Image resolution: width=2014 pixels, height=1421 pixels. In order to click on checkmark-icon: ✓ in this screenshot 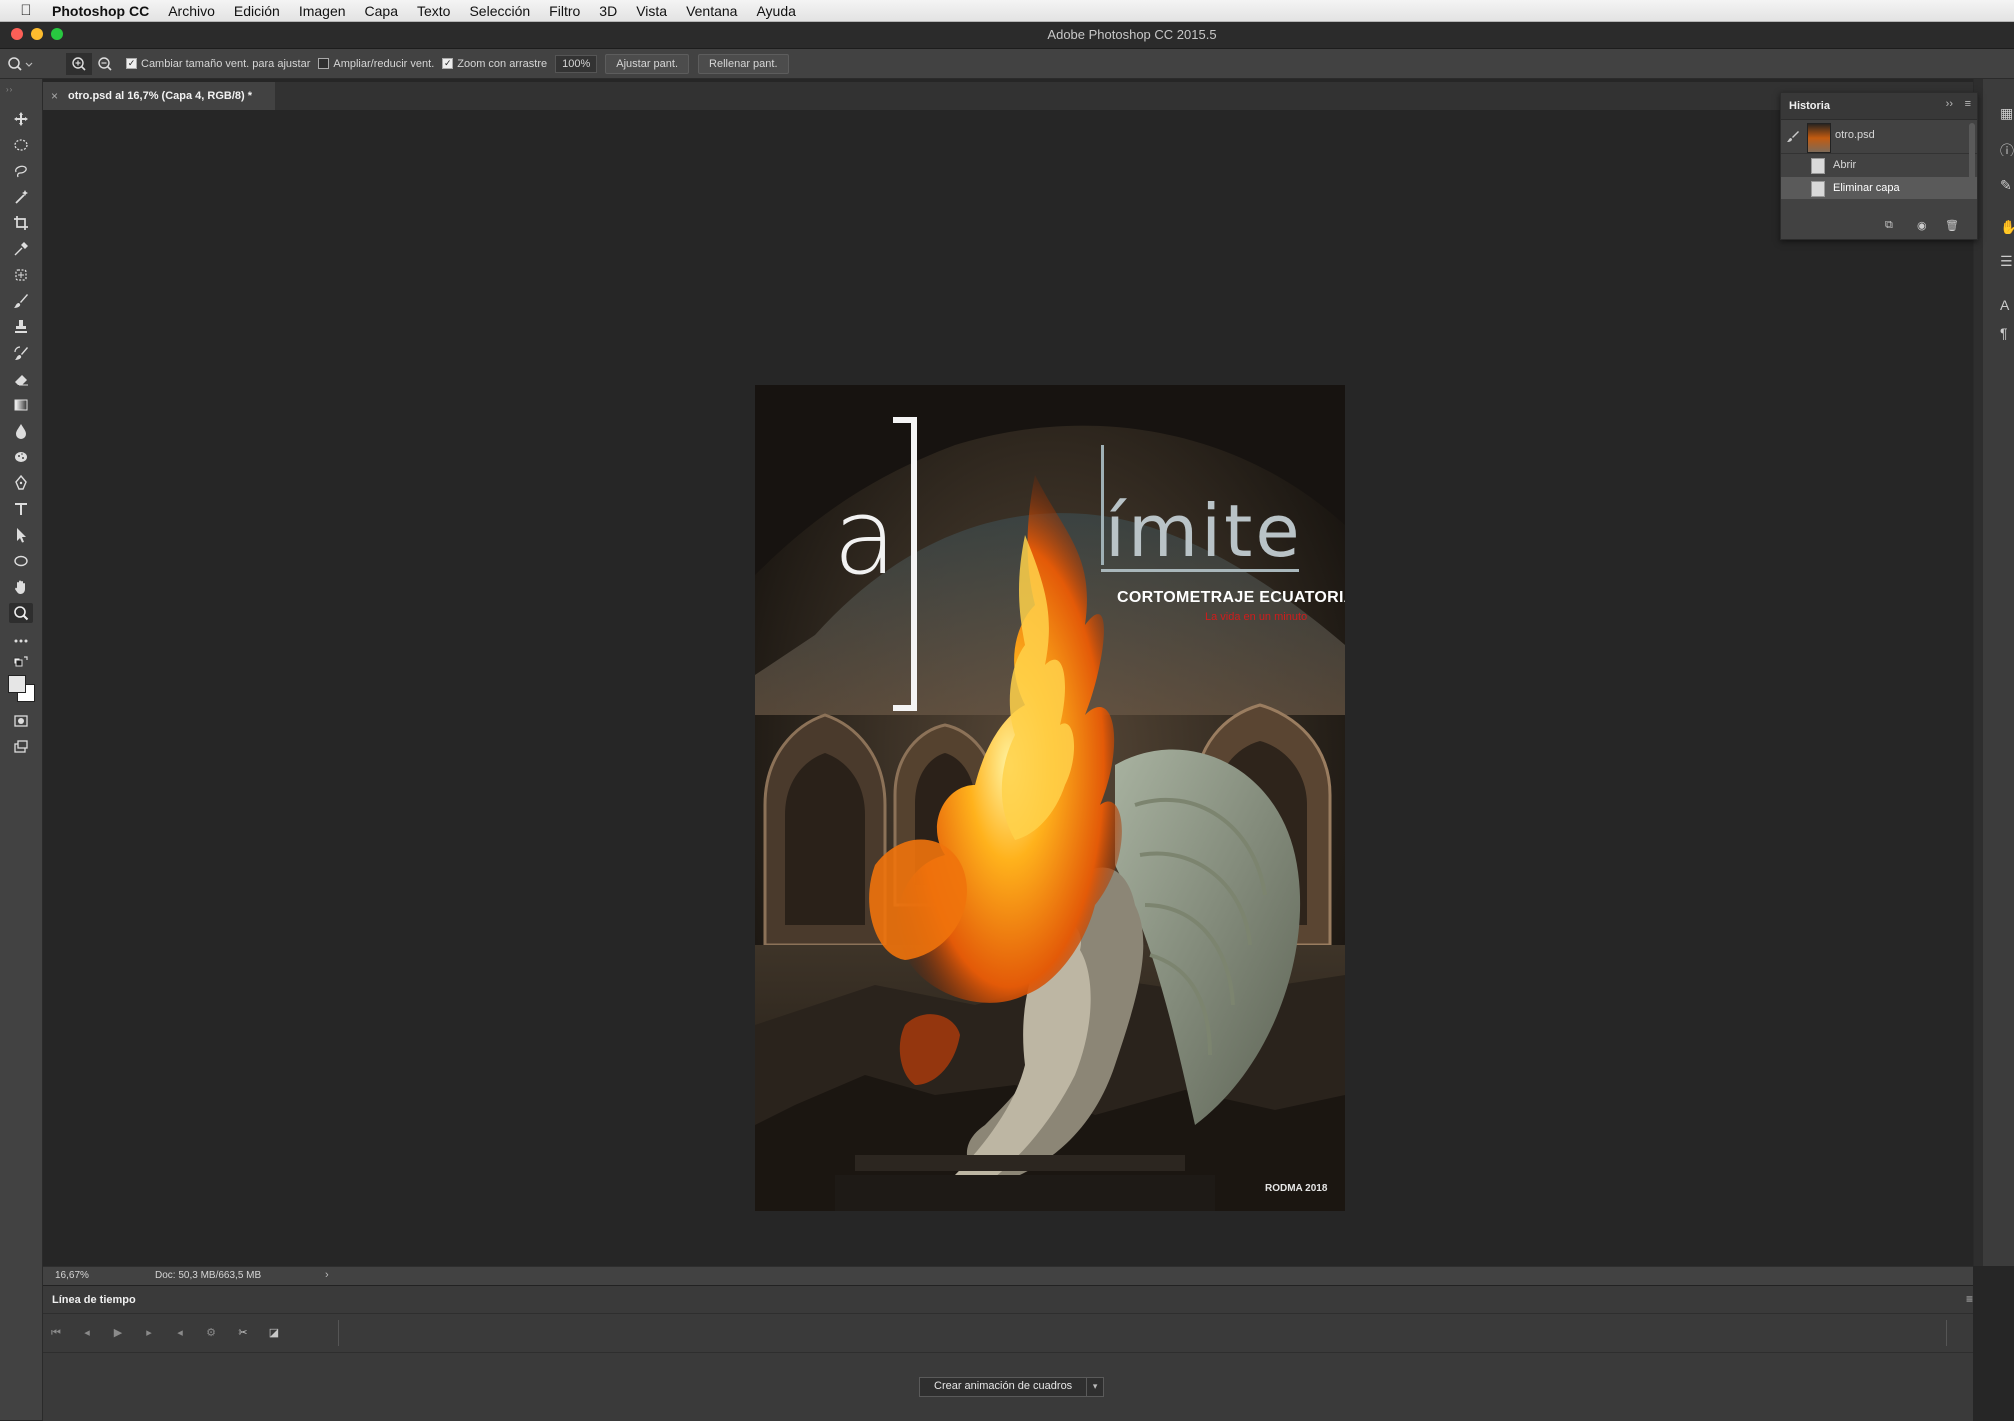, I will do `click(131, 63)`.